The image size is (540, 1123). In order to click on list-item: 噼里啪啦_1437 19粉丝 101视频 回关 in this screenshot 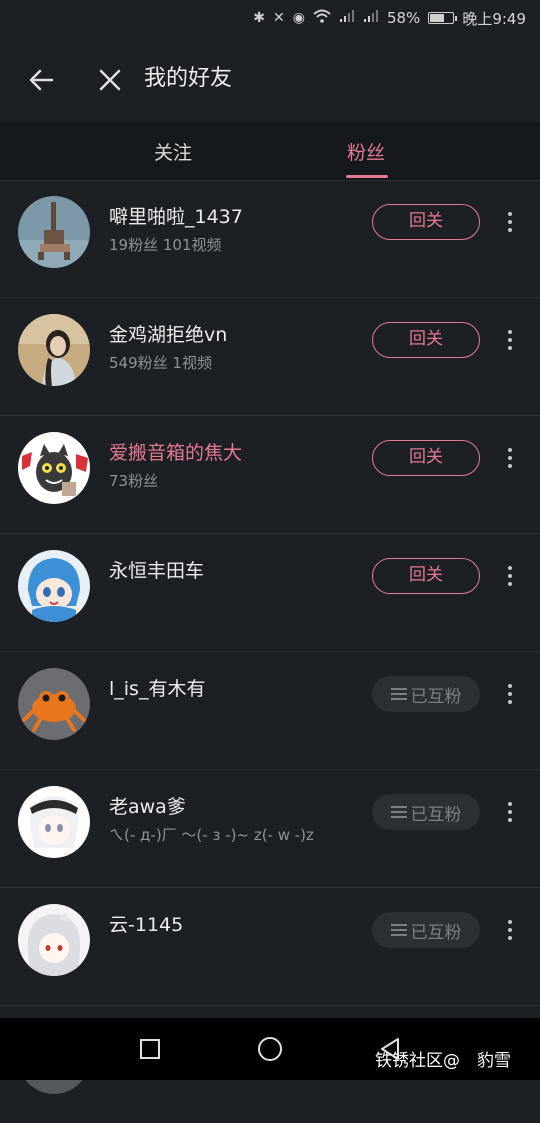, I will do `click(270, 239)`.